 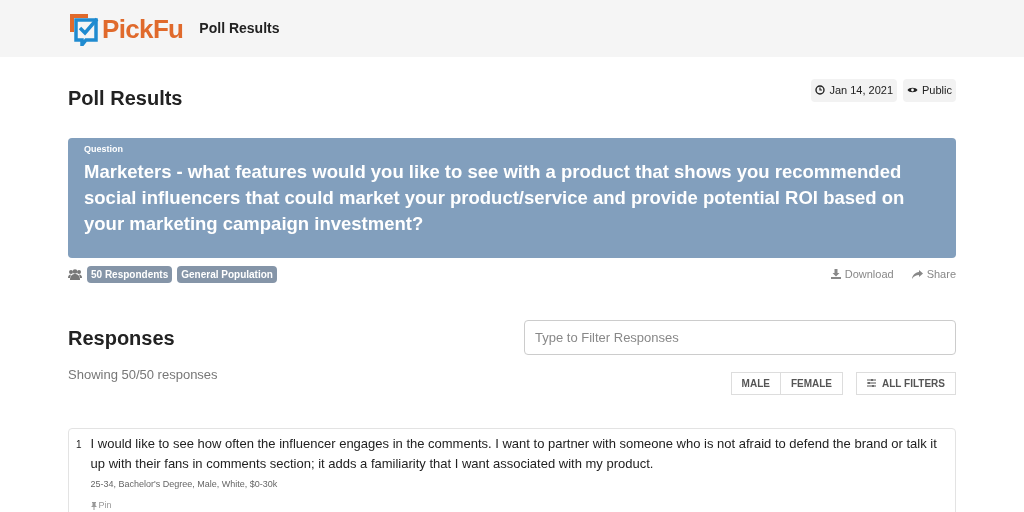 I want to click on response-number: 1, so click(x=79, y=444).